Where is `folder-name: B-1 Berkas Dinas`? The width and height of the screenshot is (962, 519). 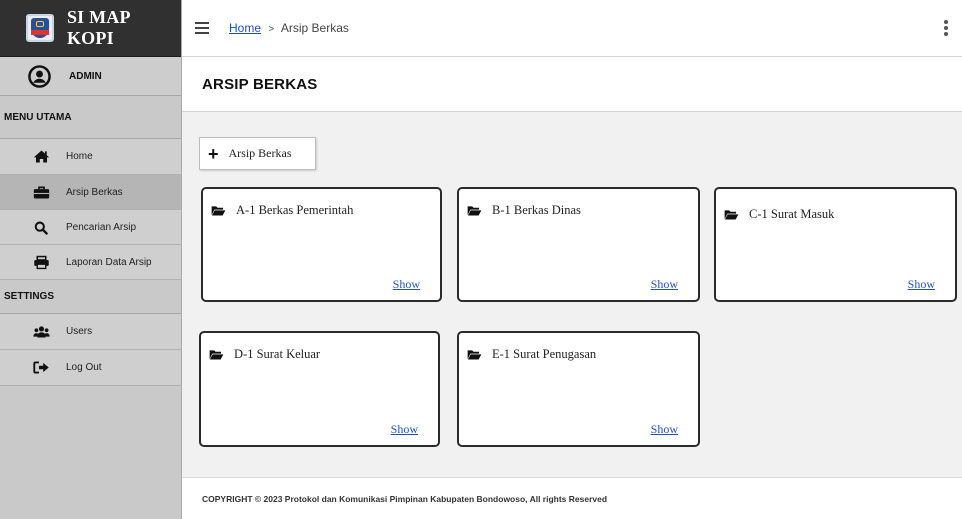
folder-name: B-1 Berkas Dinas is located at coordinates (536, 210).